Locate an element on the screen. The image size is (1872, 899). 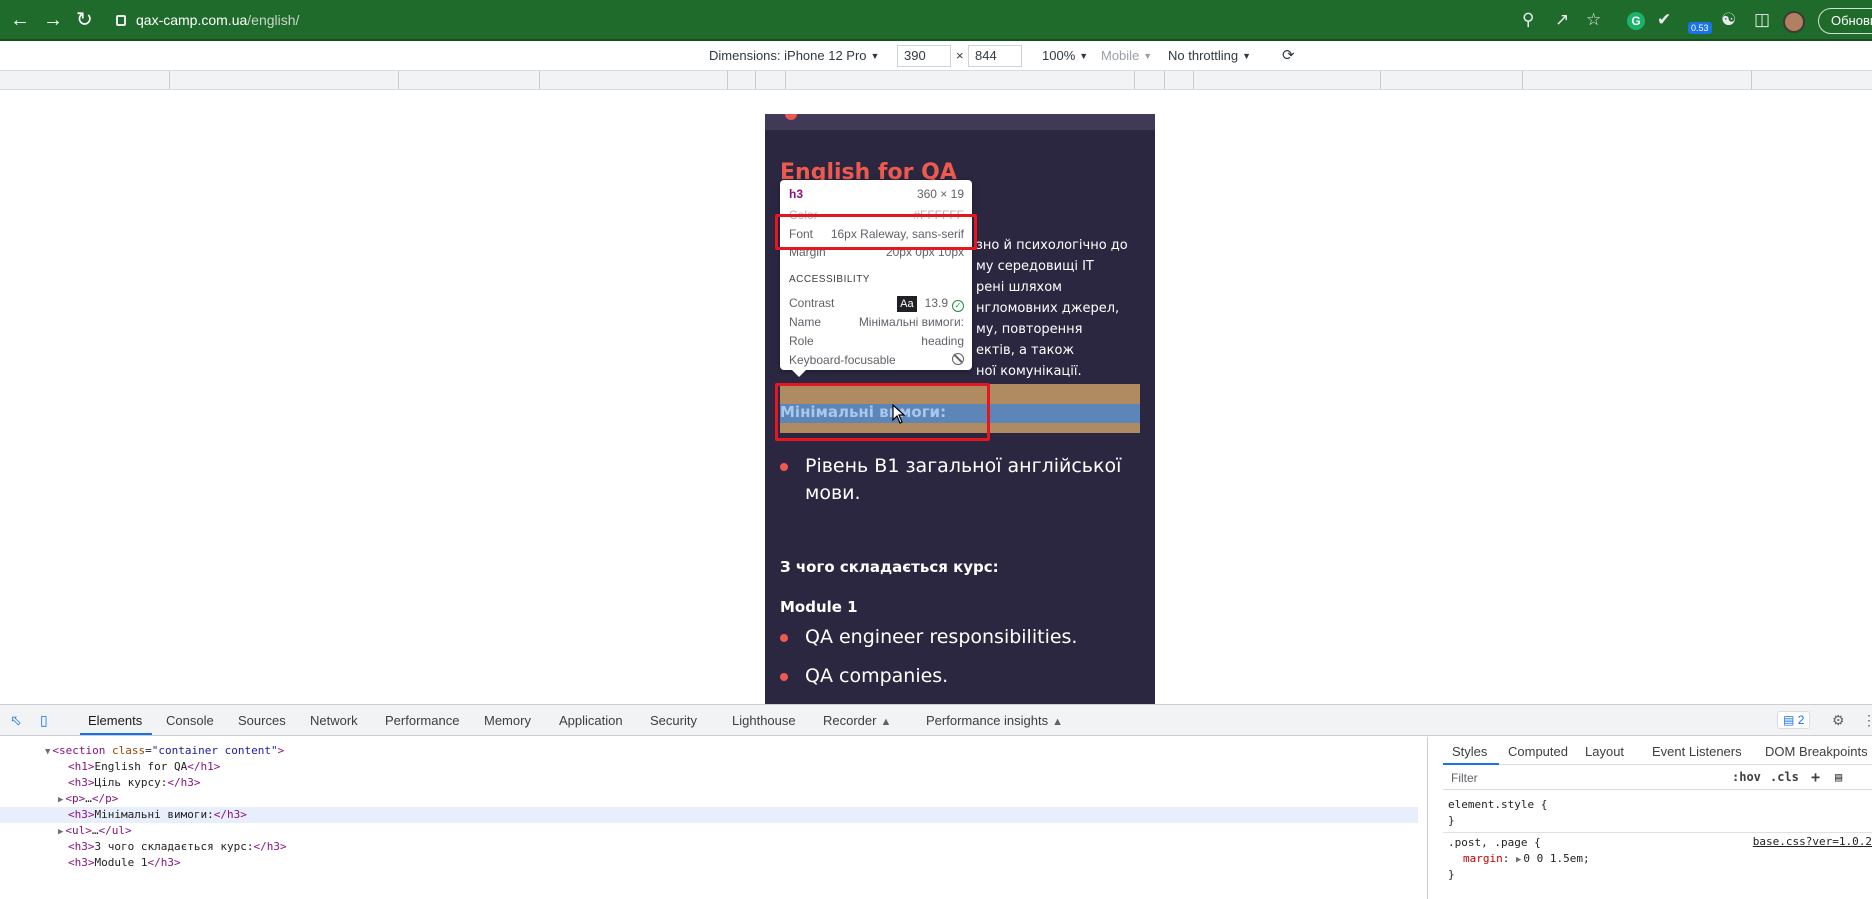
address-bar: qax-camp.com.ua/english/ is located at coordinates (756, 20).